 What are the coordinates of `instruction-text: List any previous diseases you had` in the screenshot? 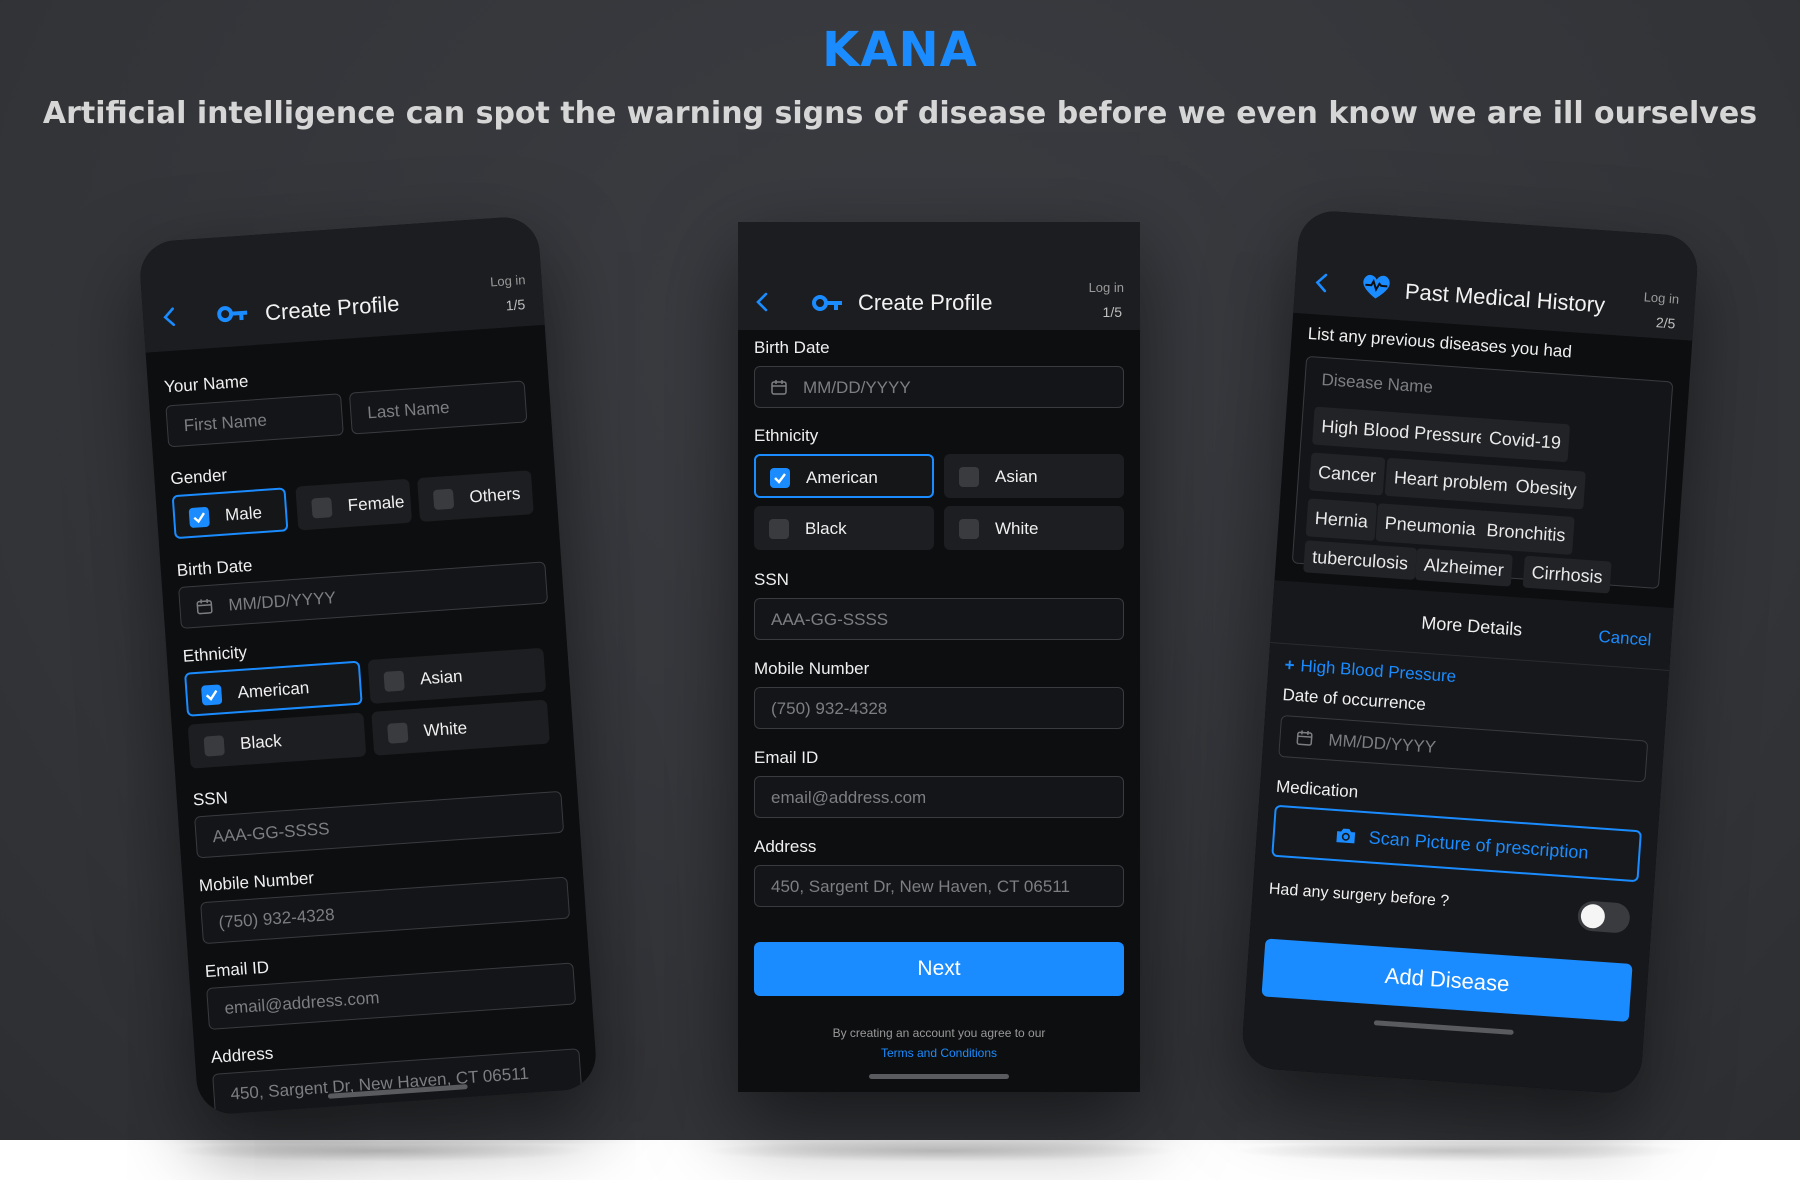 It's located at (1440, 342).